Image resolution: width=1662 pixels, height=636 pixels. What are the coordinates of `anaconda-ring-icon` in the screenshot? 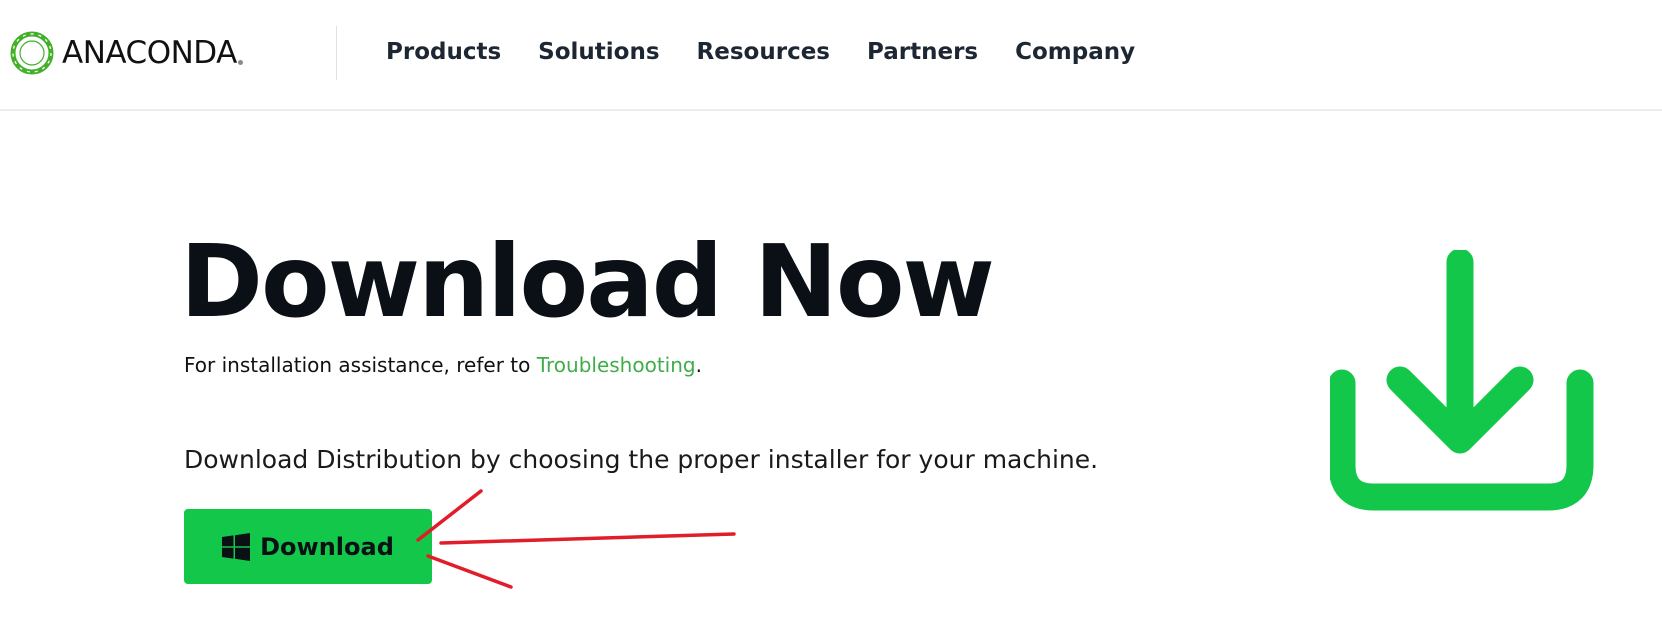 It's located at (32, 53).